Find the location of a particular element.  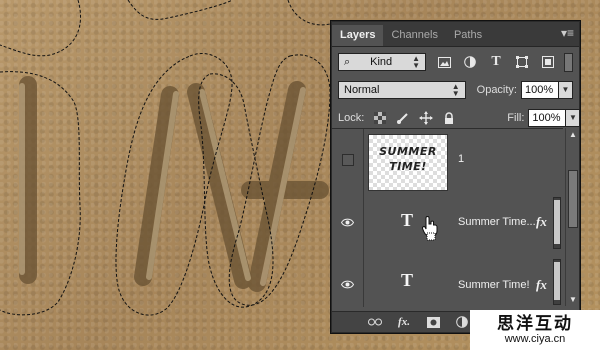

lock-label: Lock: is located at coordinates (351, 118).